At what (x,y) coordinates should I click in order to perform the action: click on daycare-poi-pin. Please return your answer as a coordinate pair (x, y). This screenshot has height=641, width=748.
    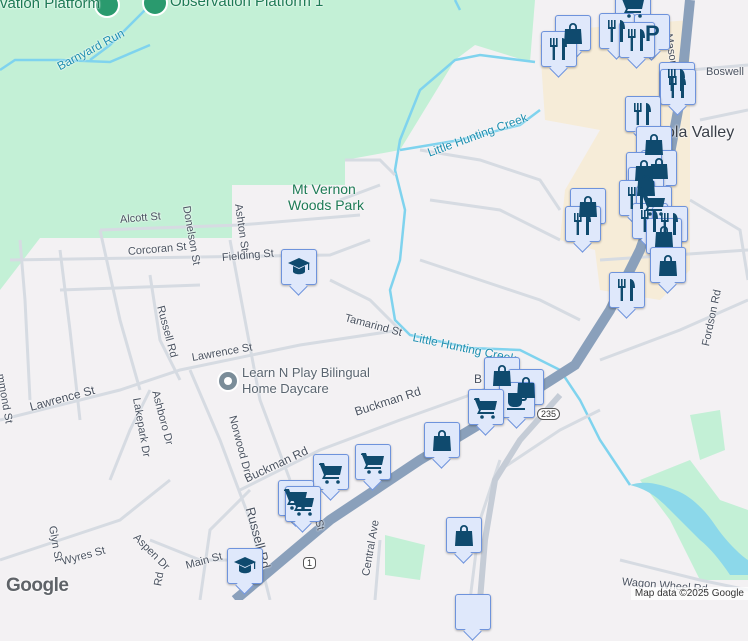
    Looking at the image, I should click on (228, 381).